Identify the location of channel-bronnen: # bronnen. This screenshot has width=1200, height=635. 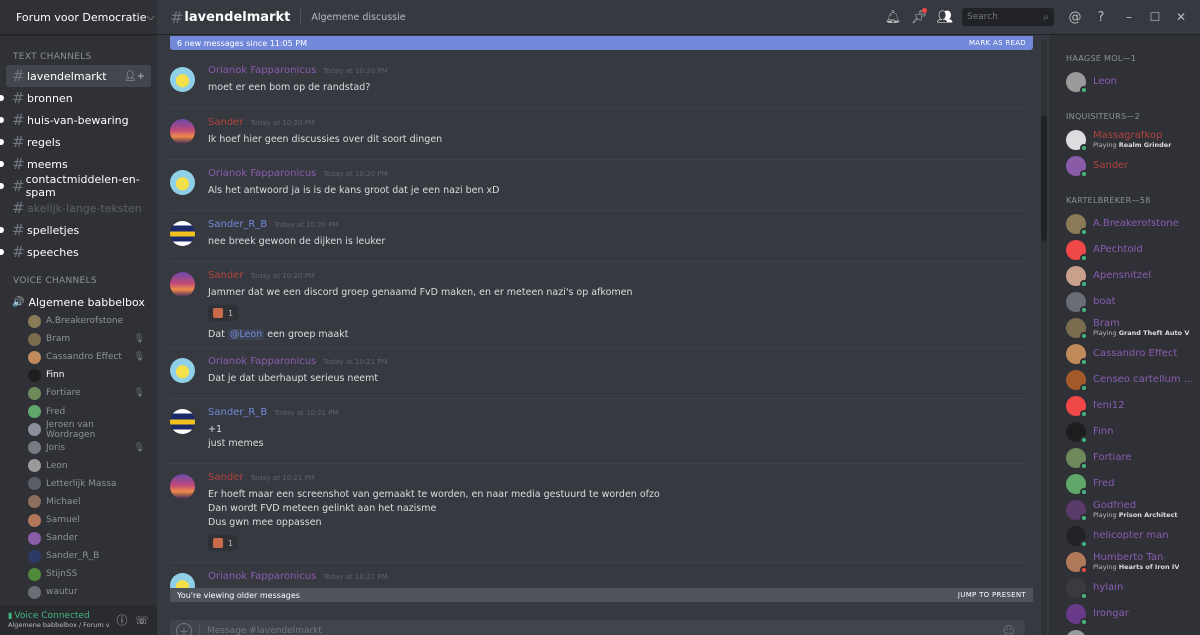
(75, 98).